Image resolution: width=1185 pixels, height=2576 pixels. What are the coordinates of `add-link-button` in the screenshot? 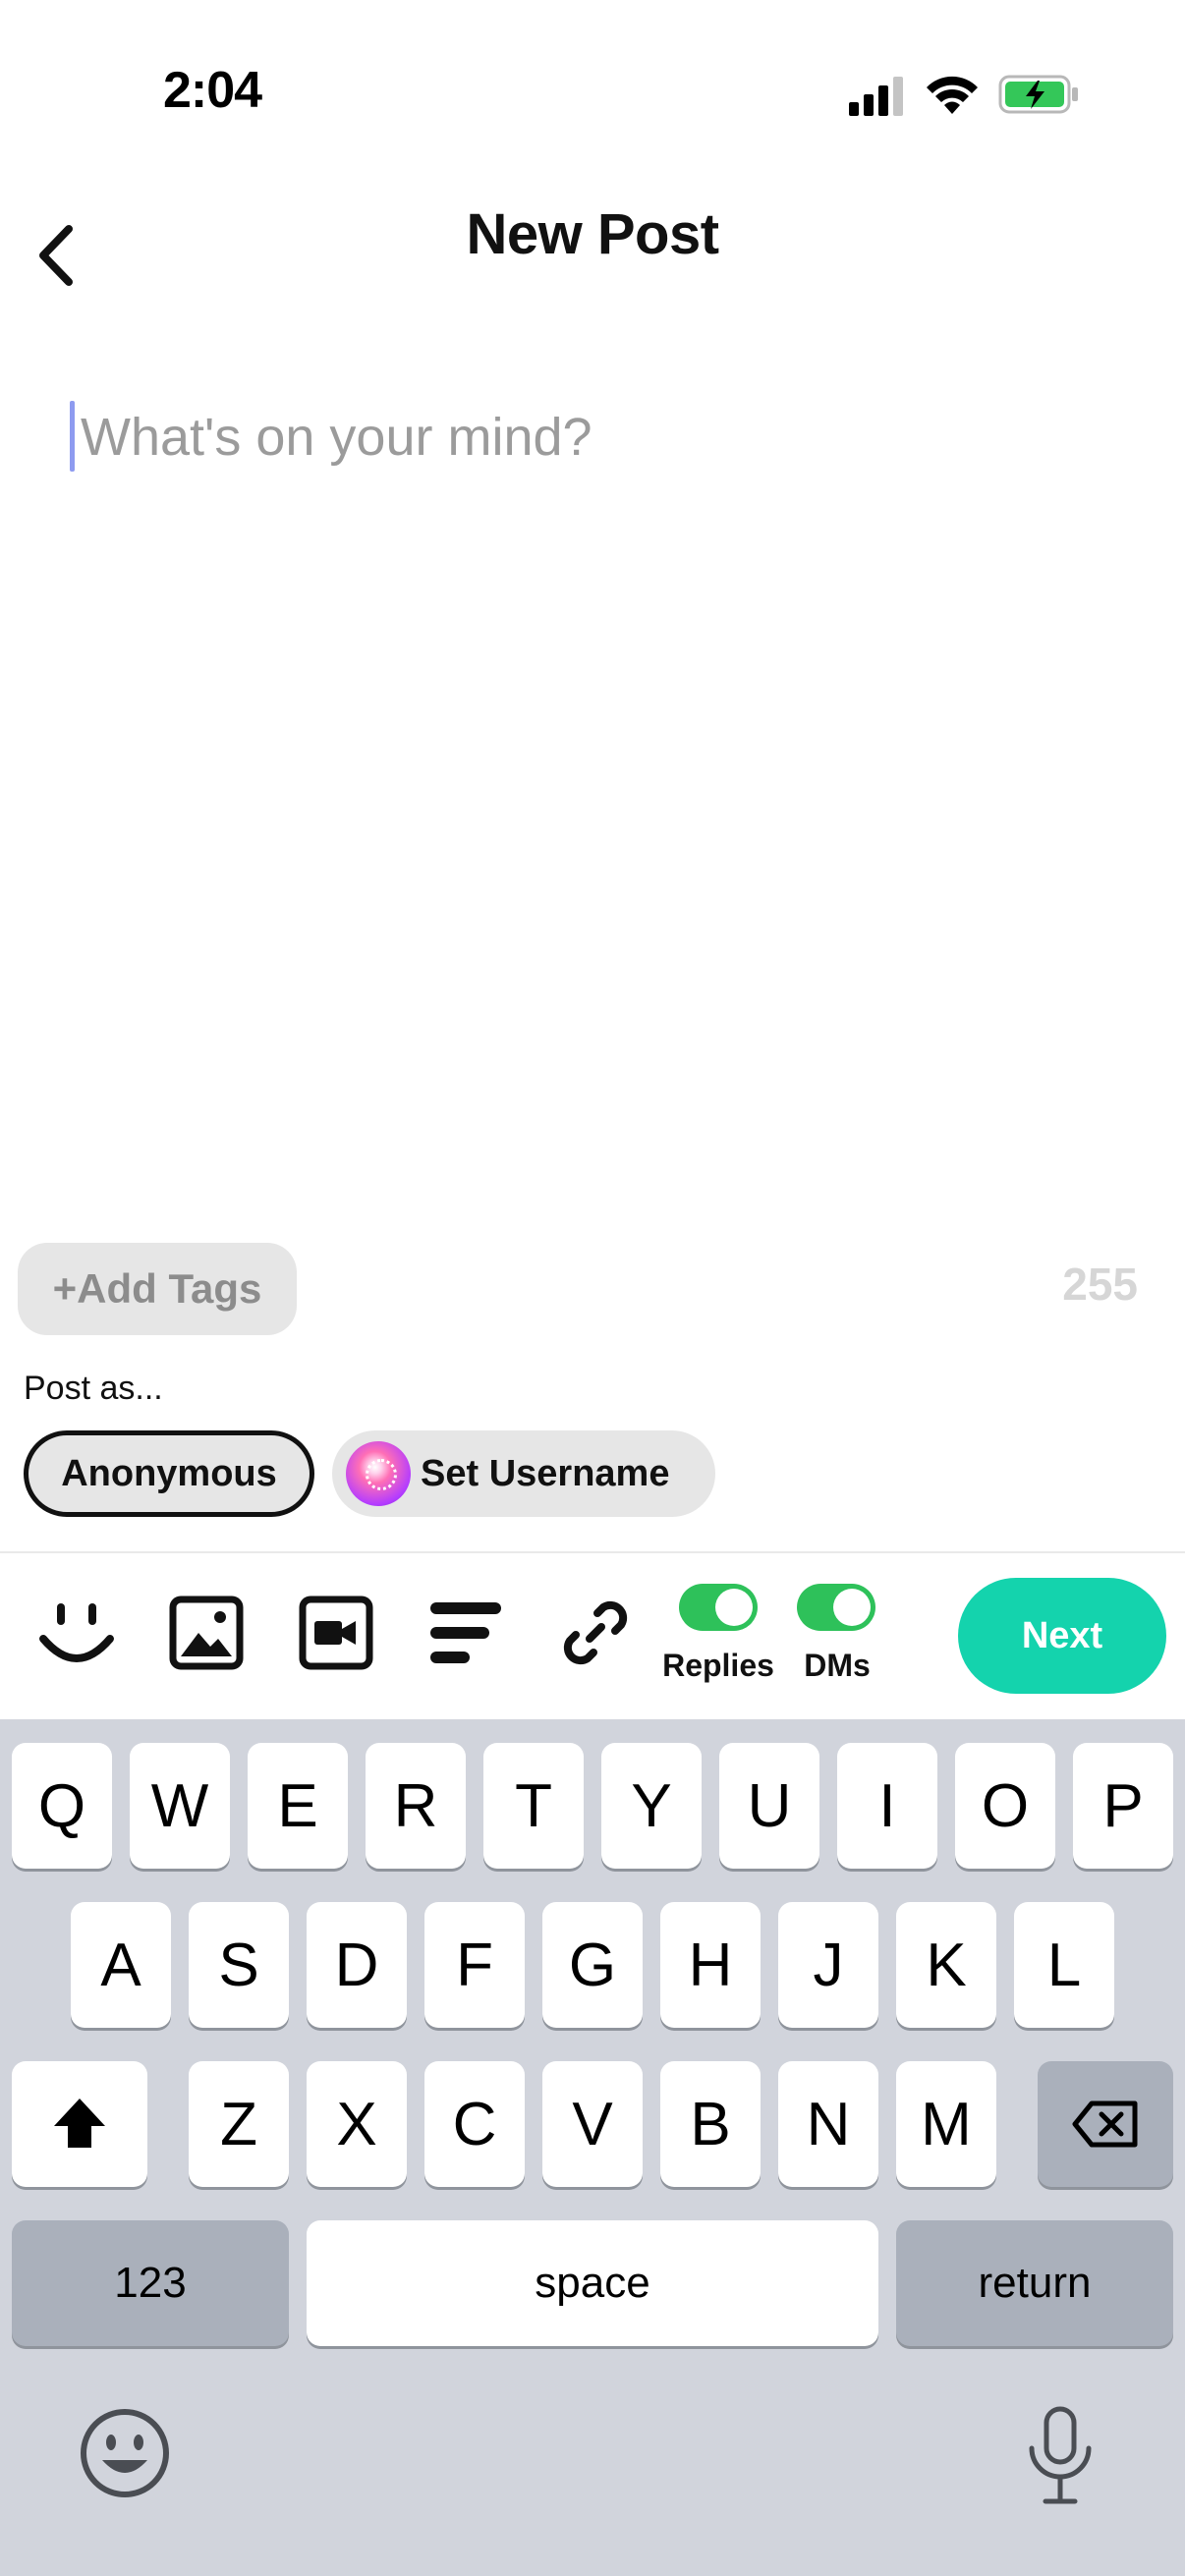 It's located at (596, 1633).